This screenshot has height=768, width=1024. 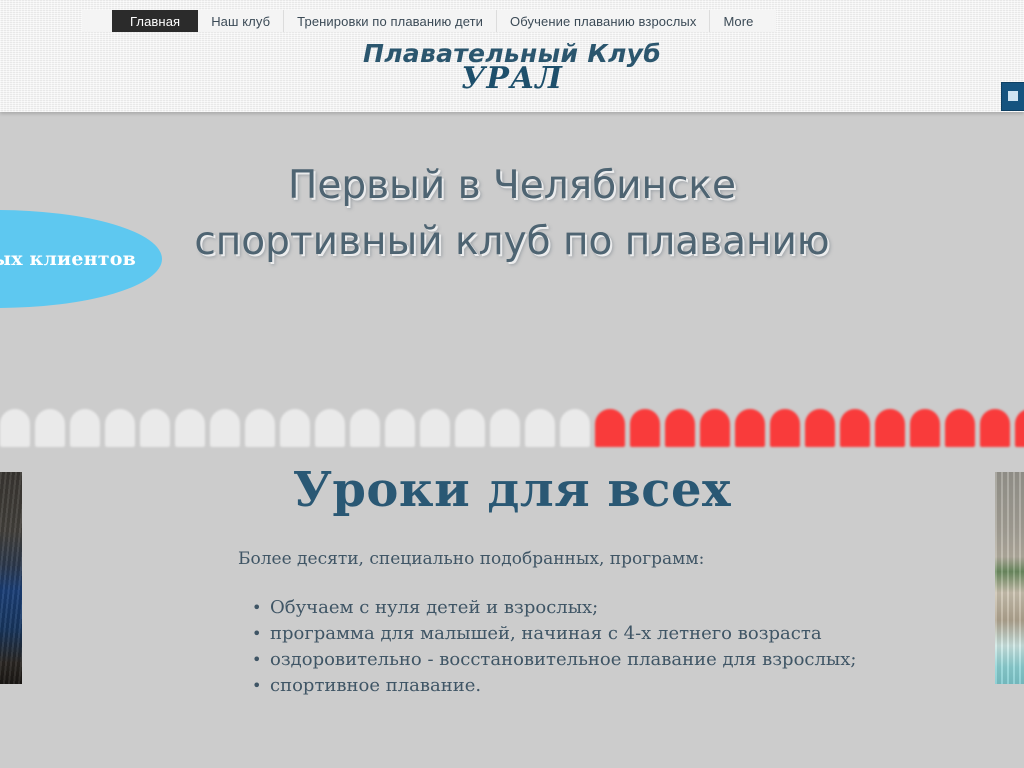 What do you see at coordinates (556, 608) in the screenshot?
I see `list-item: Обучаем с нуля детей и взрослых;` at bounding box center [556, 608].